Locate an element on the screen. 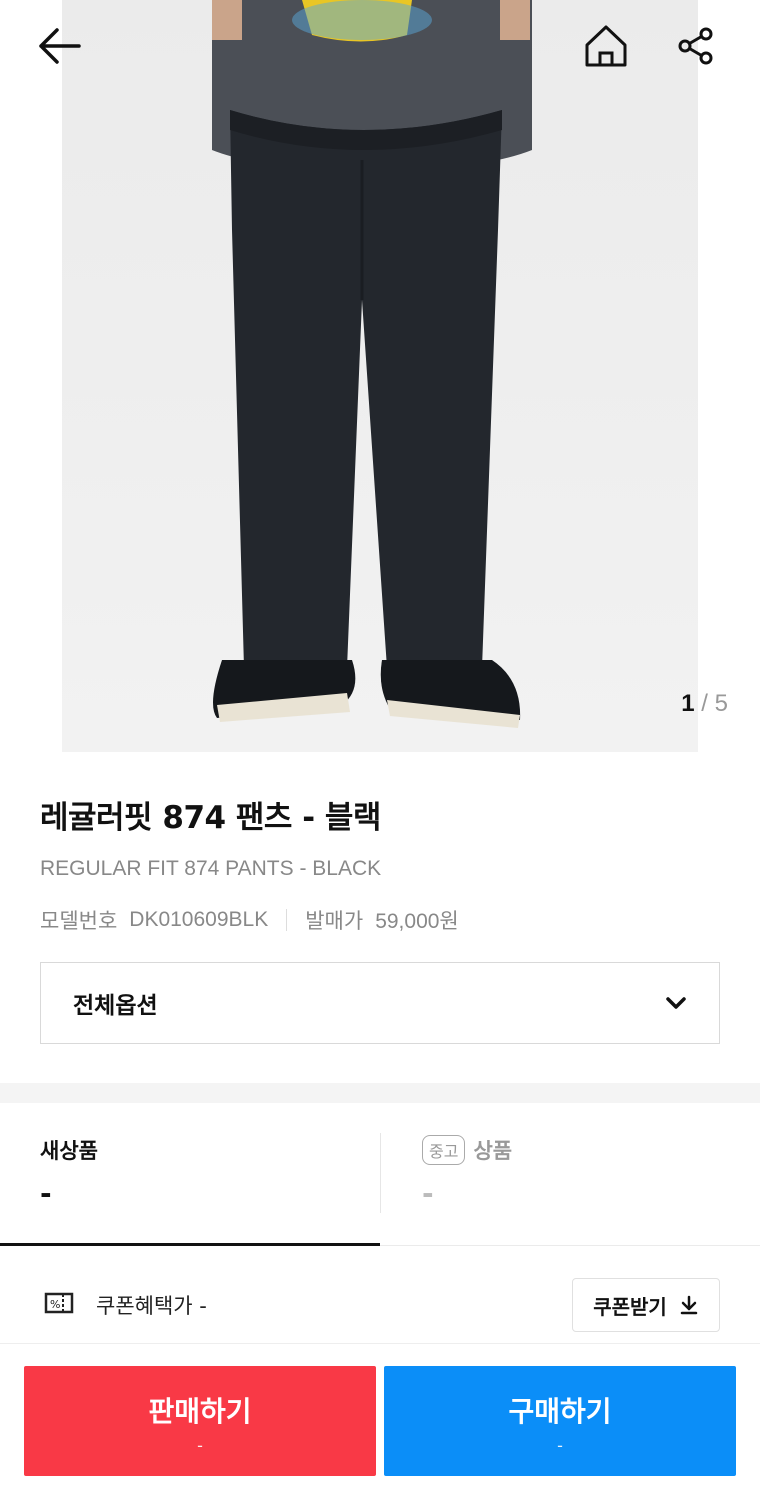 The height and width of the screenshot is (1500, 760). sell-button: 판매하기 - is located at coordinates (200, 1421).